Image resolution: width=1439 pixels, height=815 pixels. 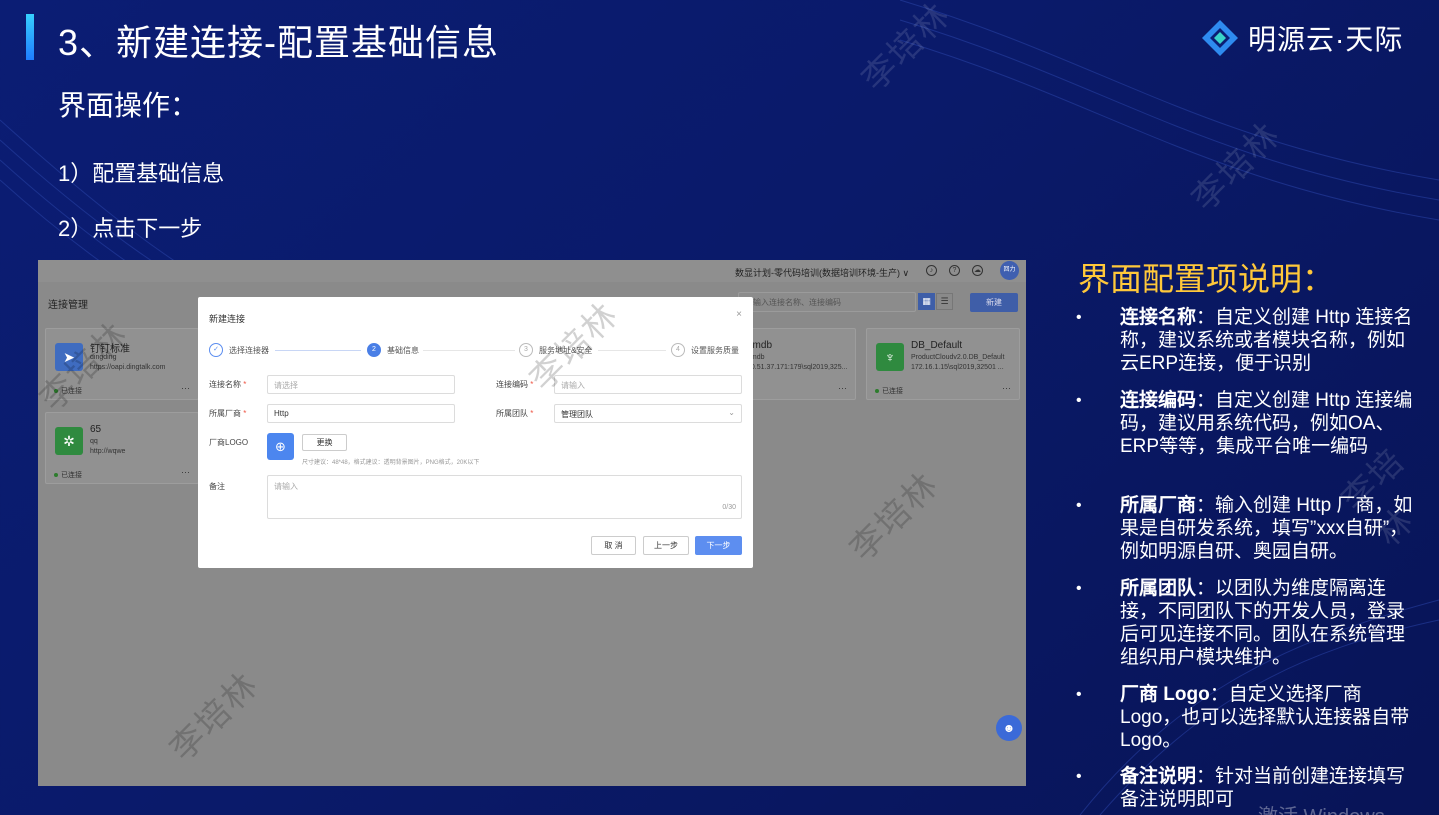 I want to click on close-icon: ×, so click(x=739, y=314).